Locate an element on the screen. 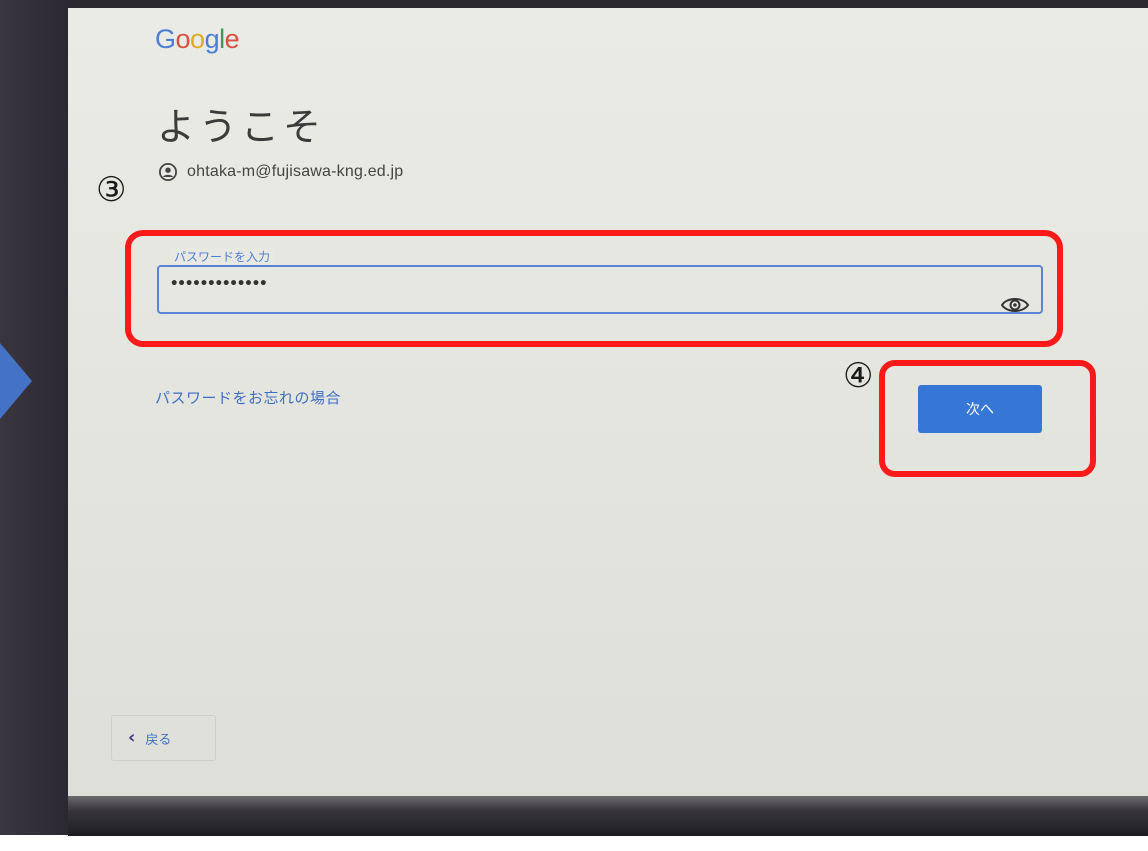  account-email: ohtaka-m@fujisawa-kng.ed.jp is located at coordinates (295, 171).